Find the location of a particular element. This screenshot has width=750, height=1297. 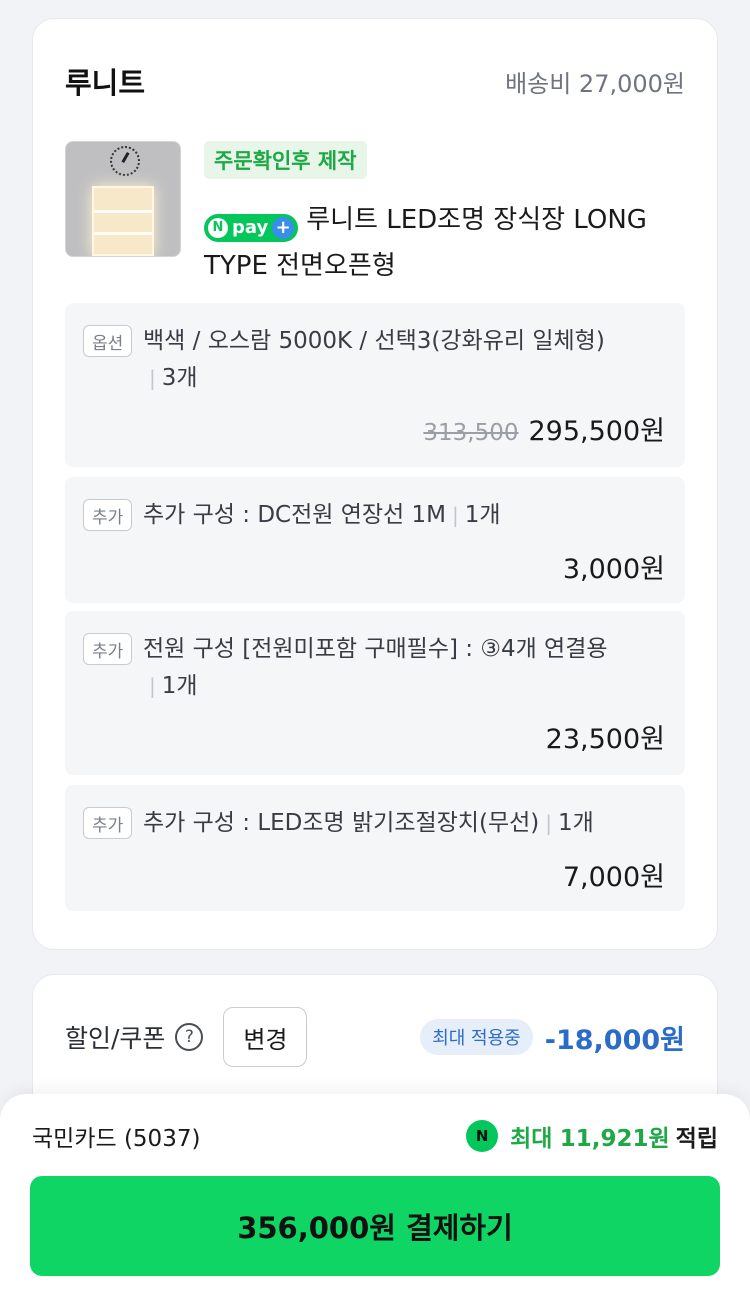

payment-card-name: 국민카드 (5037) is located at coordinates (116, 1136).